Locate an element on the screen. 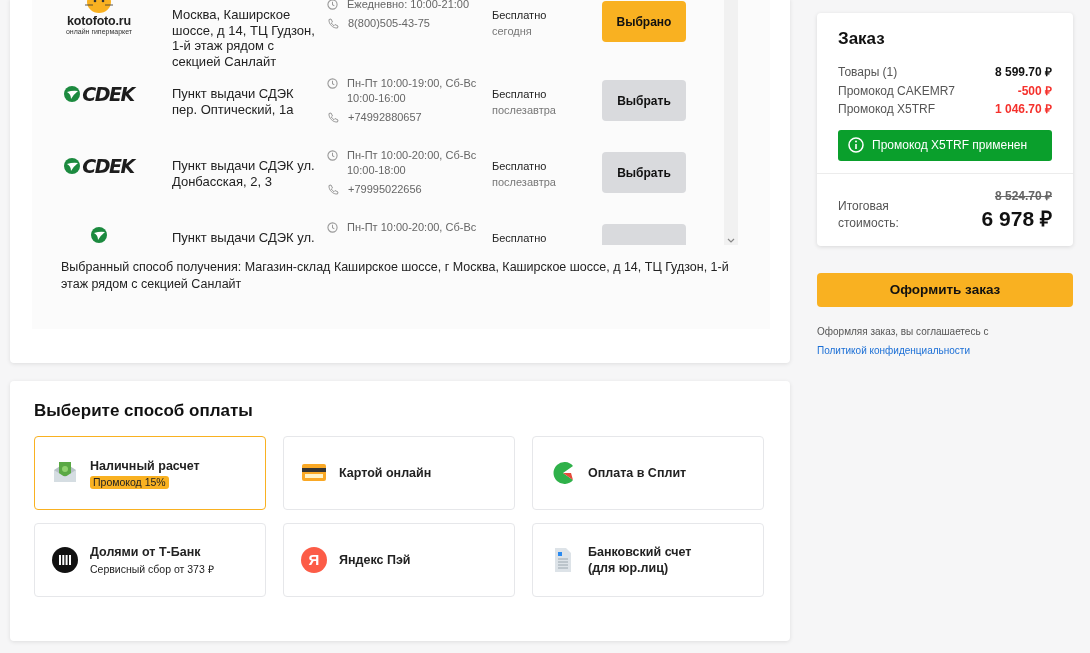  payment-option: Я Яндекс Пэй is located at coordinates (399, 560).